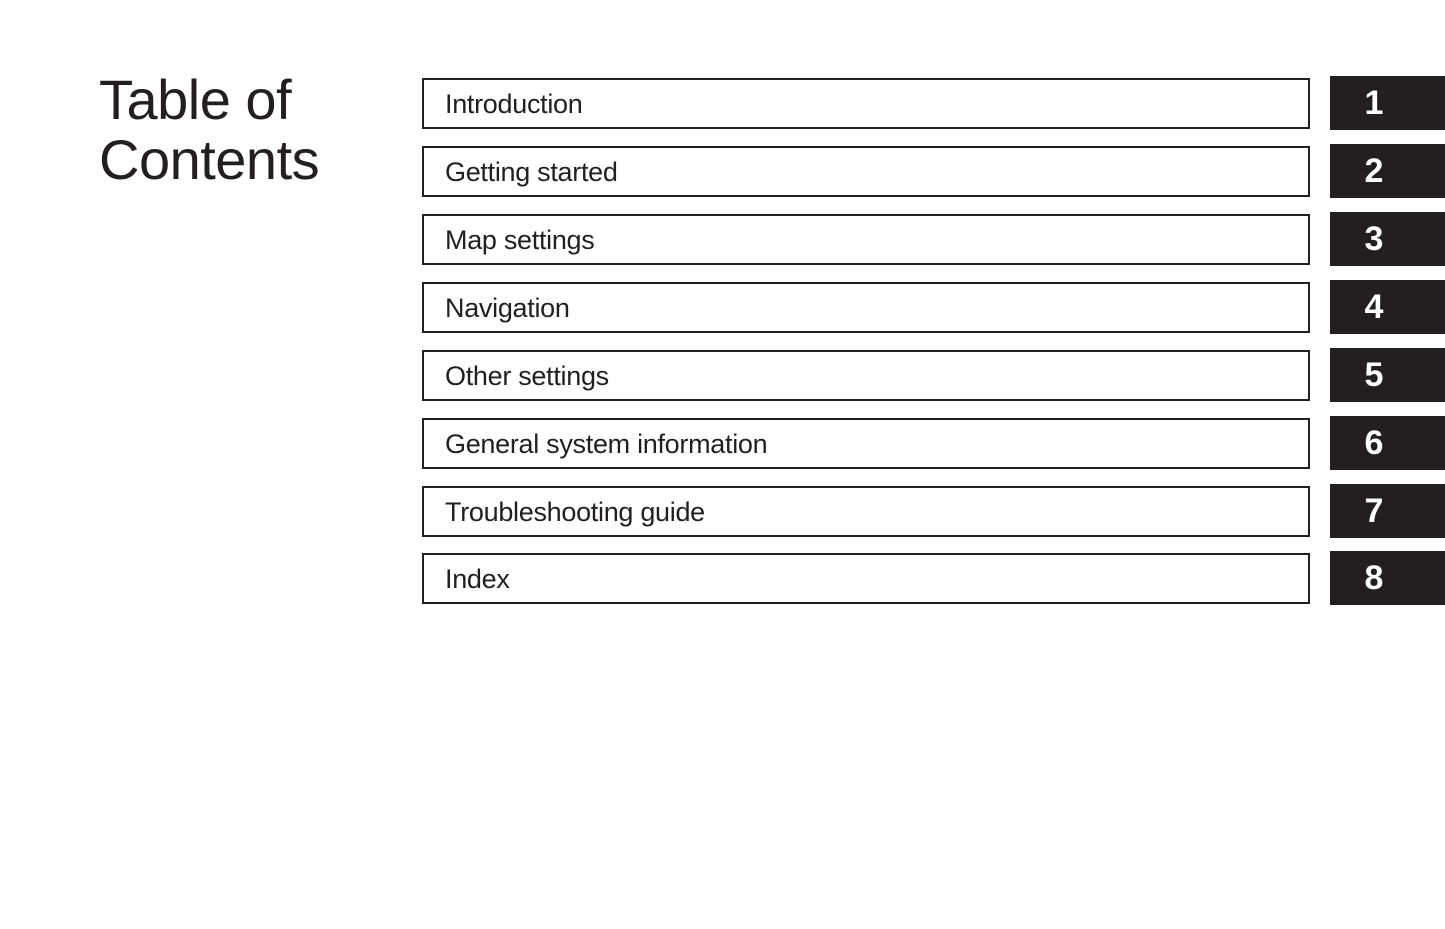 This screenshot has width=1445, height=929. I want to click on toc-entry-box: Map settings, so click(866, 239).